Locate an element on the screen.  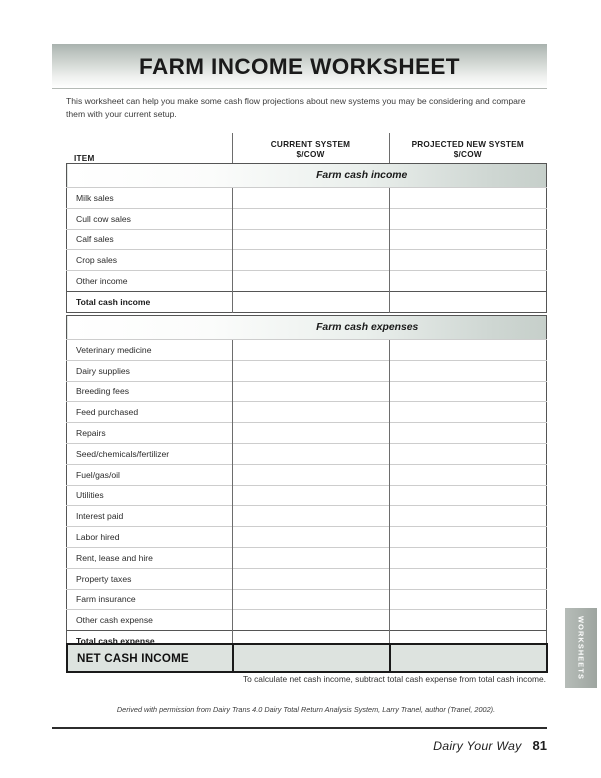
footer-book-title: Dairy Your Way is located at coordinates (477, 746).